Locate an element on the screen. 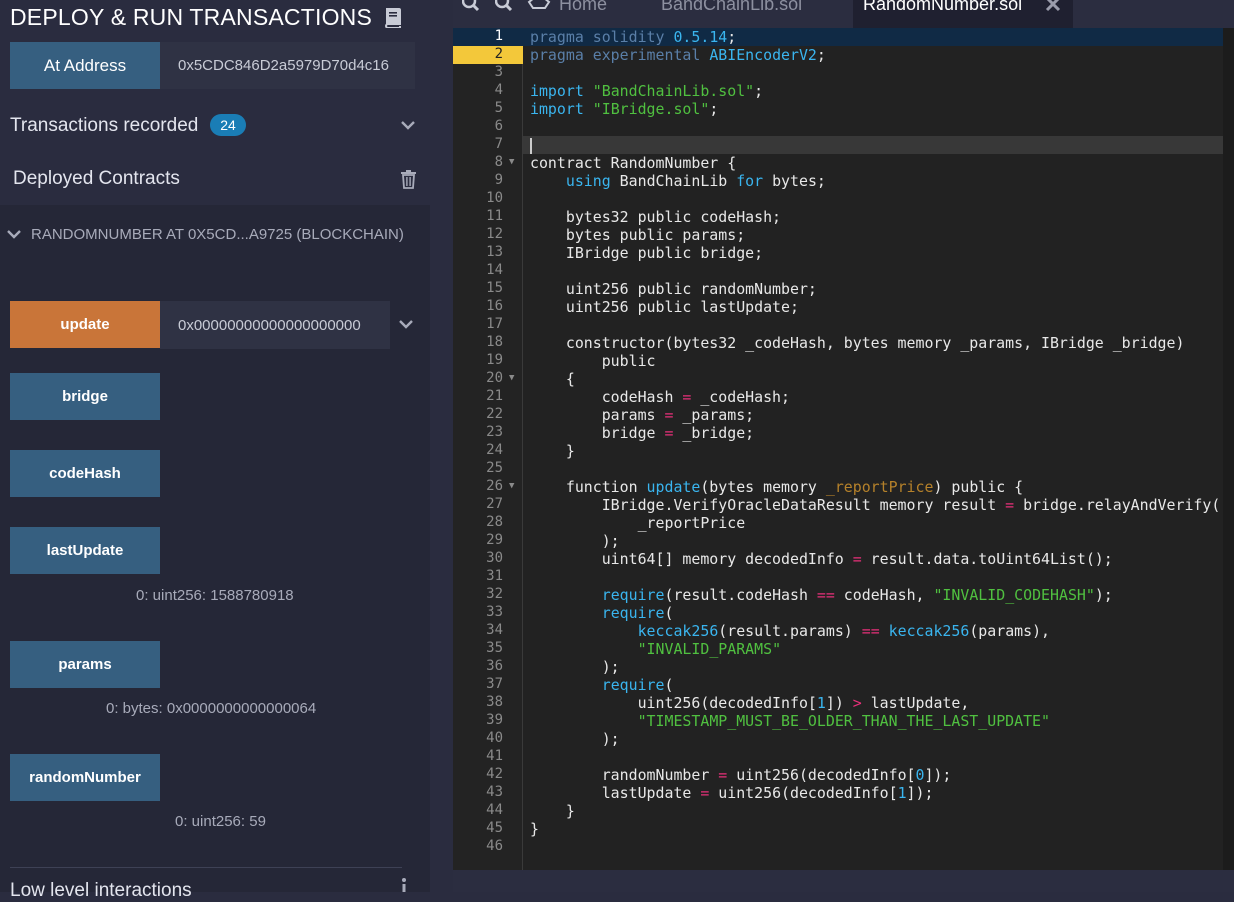 This screenshot has width=1234, height=902. codehash-button: codeHash is located at coordinates (85, 473).